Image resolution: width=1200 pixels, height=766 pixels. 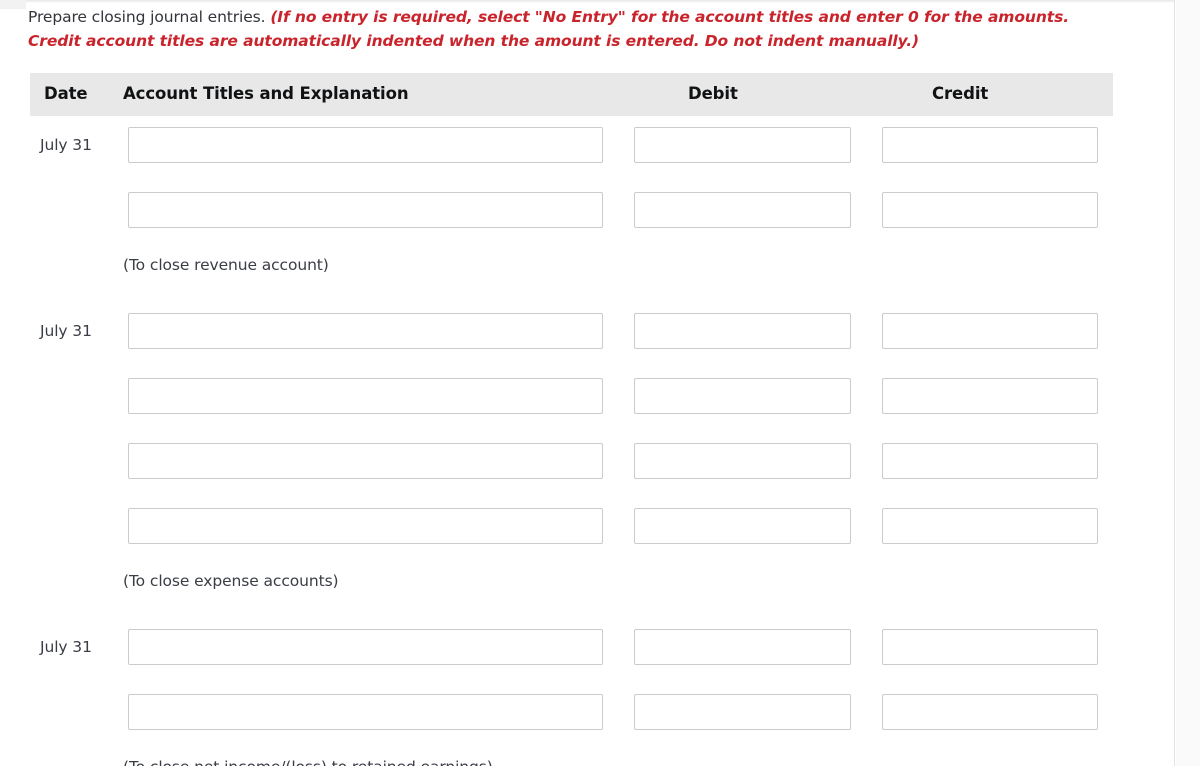 I want to click on page-top-edge, so click(x=587, y=1).